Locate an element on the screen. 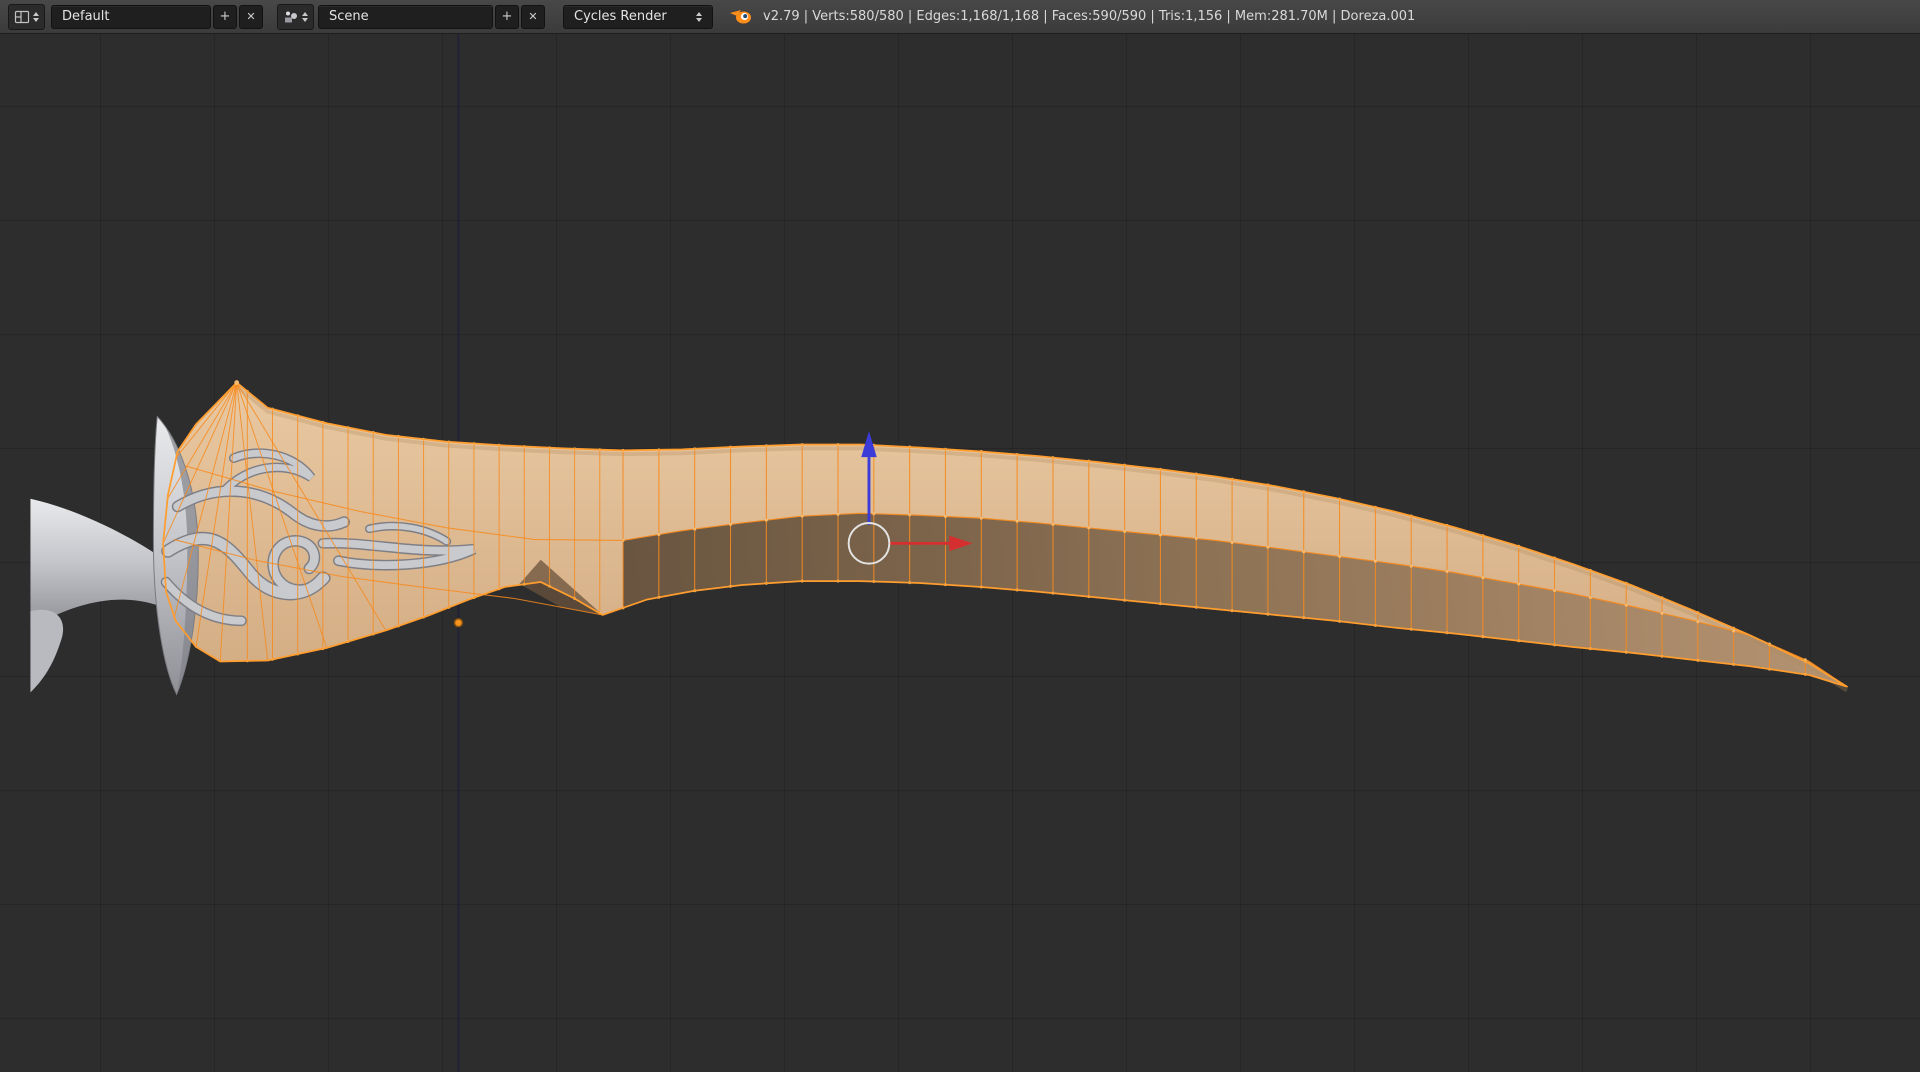 The height and width of the screenshot is (1072, 1920). scene-browse-button is located at coordinates (295, 16).